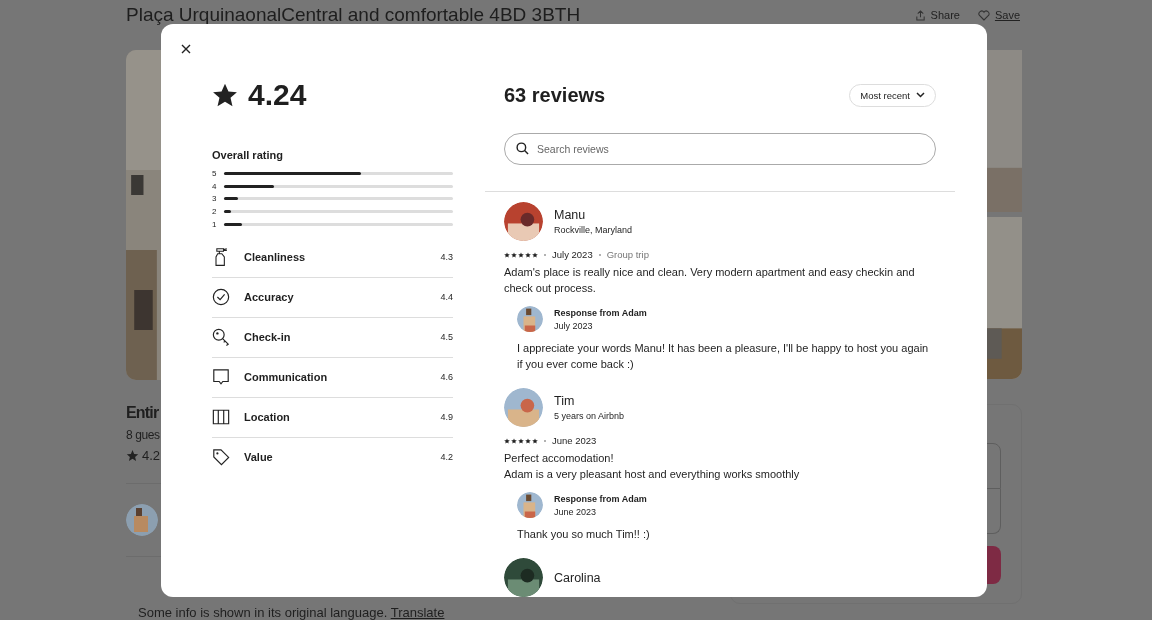 The height and width of the screenshot is (620, 1152). What do you see at coordinates (446, 457) in the screenshot?
I see `category-score: 4.2` at bounding box center [446, 457].